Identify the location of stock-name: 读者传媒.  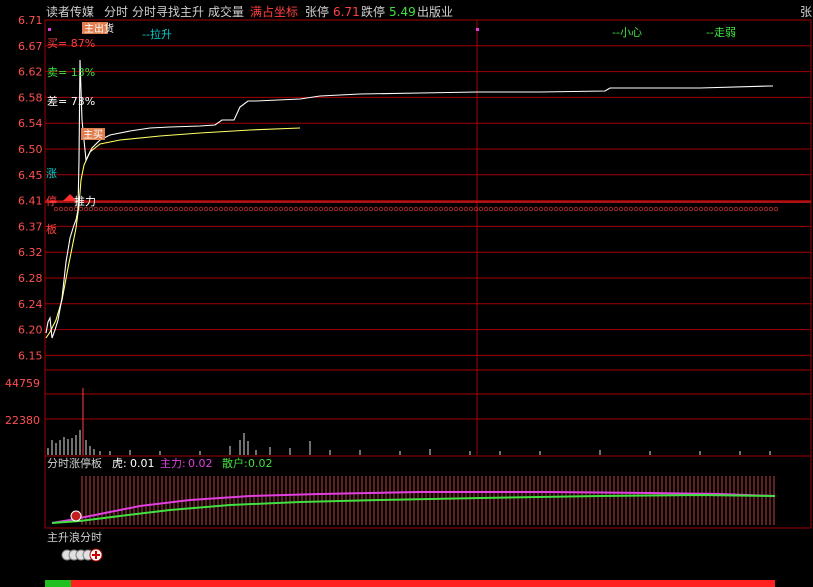
(70, 11).